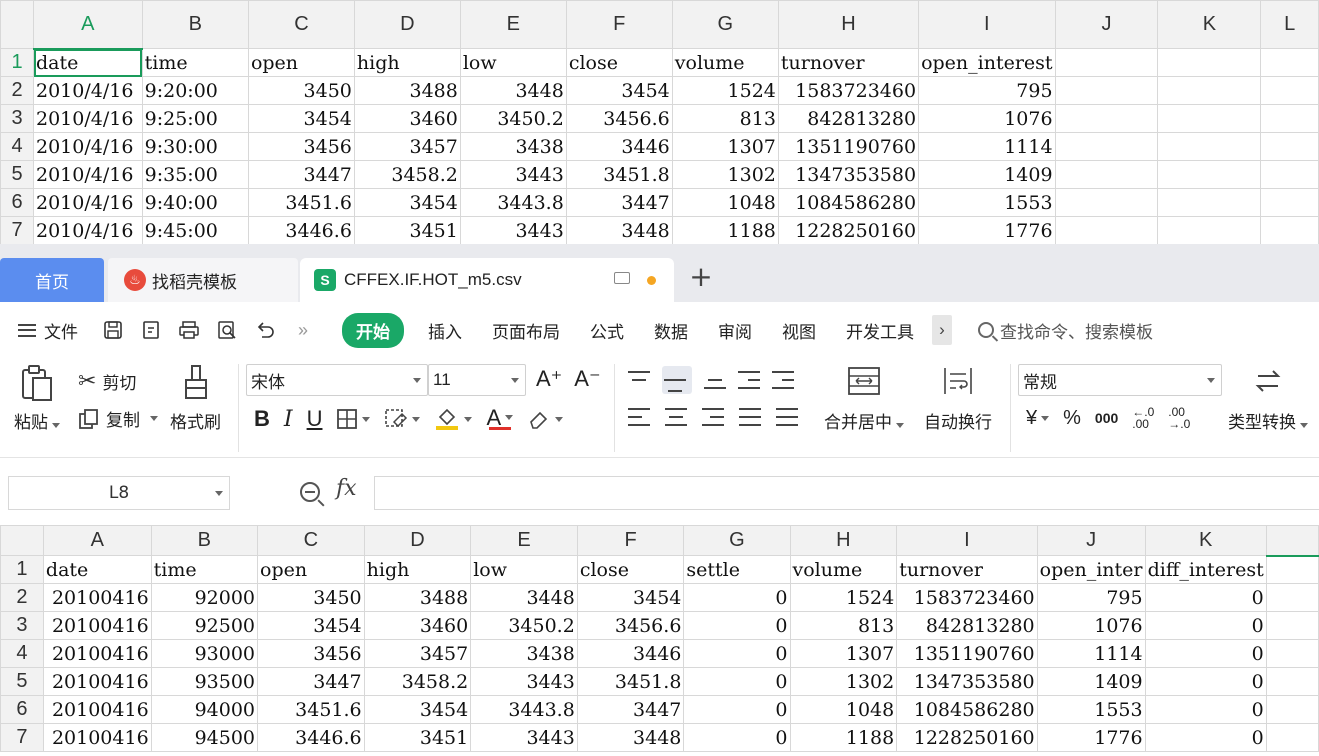 This screenshot has height=756, width=1319. Describe the element at coordinates (373, 330) in the screenshot. I see `menu-tab-0: 开始` at that location.